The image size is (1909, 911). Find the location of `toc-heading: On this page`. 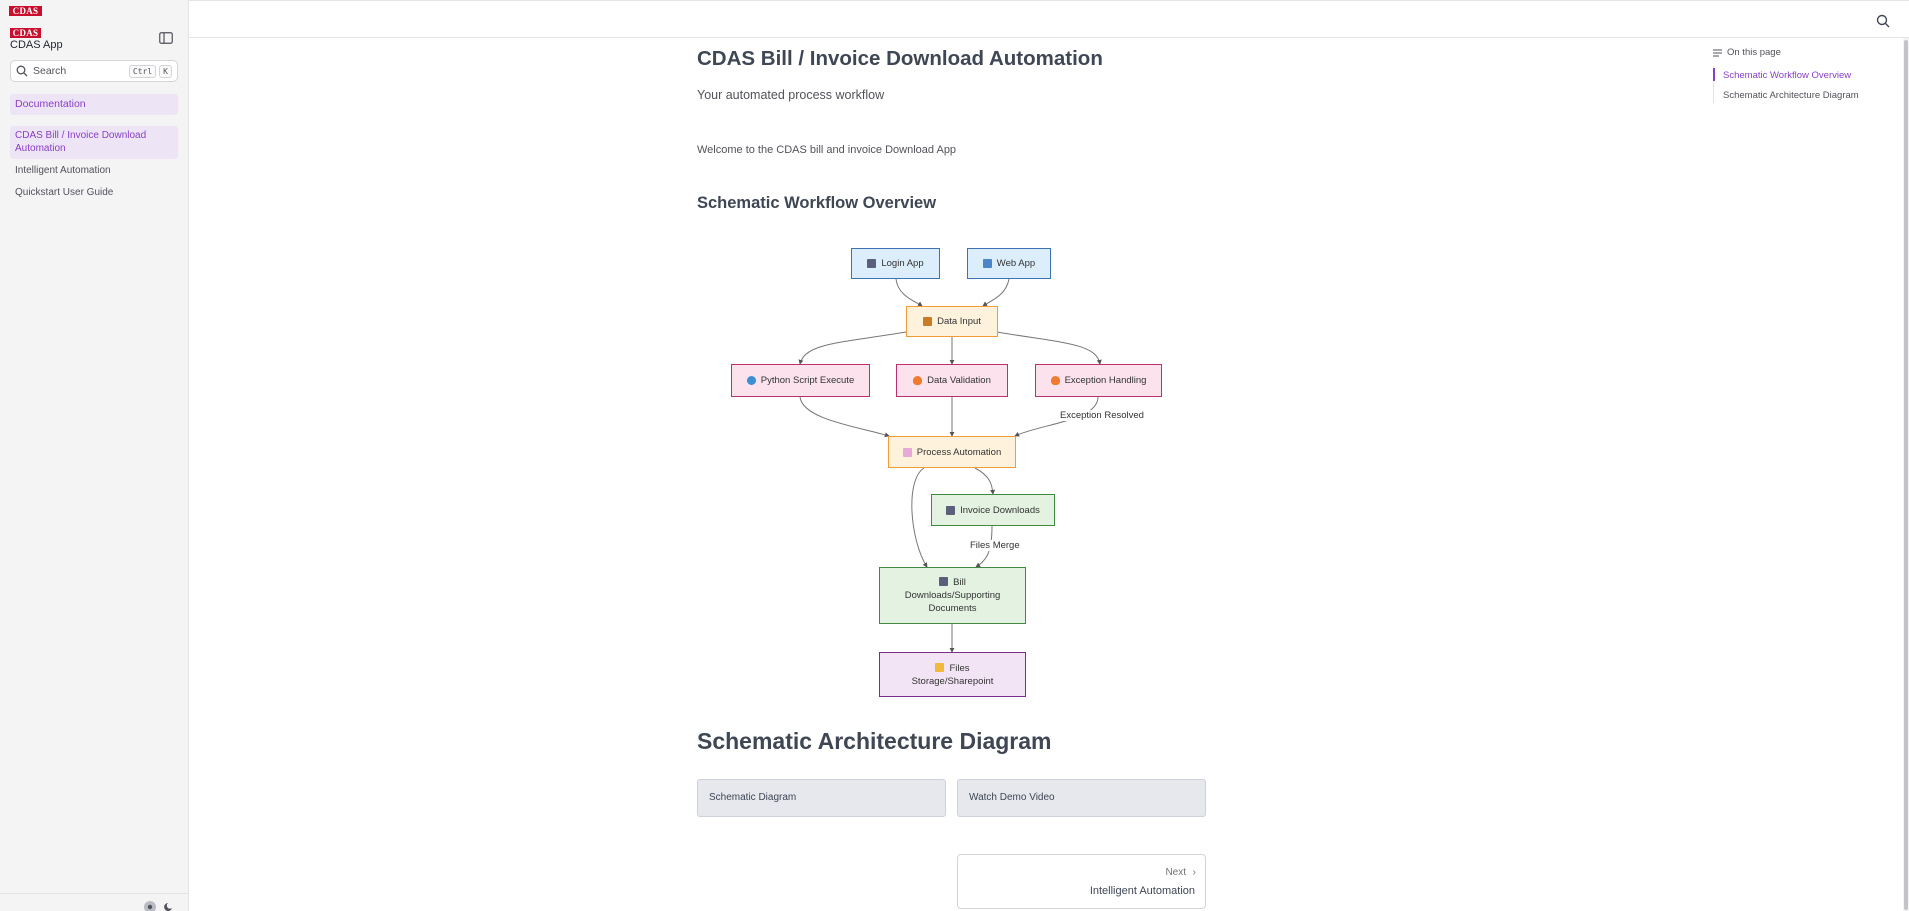

toc-heading: On this page is located at coordinates (1747, 52).